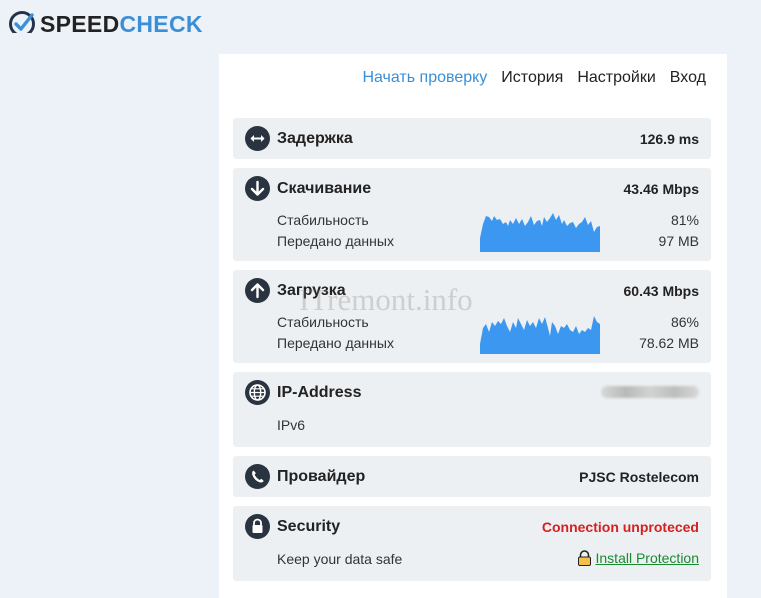 Image resolution: width=761 pixels, height=598 pixels. Describe the element at coordinates (648, 558) in the screenshot. I see `install-protection-link: Install Protection` at that location.